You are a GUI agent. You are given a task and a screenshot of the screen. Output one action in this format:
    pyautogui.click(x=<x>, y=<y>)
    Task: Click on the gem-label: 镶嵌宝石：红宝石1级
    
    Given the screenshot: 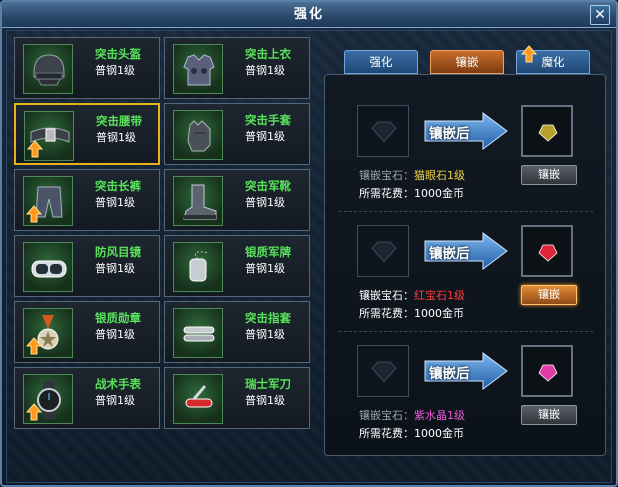 What is the action you would take?
    pyautogui.click(x=412, y=295)
    